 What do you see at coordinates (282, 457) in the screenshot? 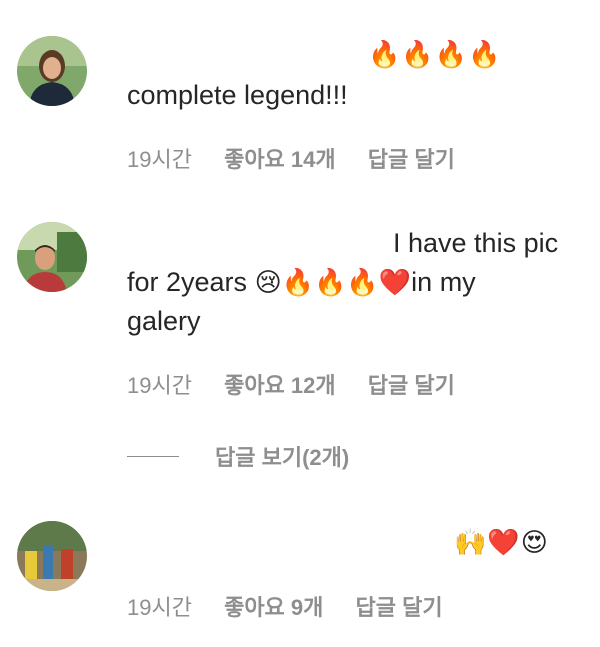
I see `view-replies-label: 답글 보기(2개)` at bounding box center [282, 457].